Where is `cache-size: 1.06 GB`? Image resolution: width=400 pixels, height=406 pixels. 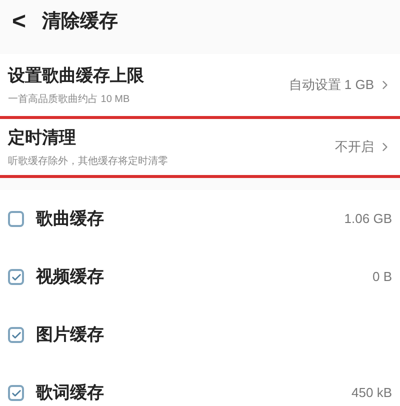 cache-size: 1.06 GB is located at coordinates (368, 219).